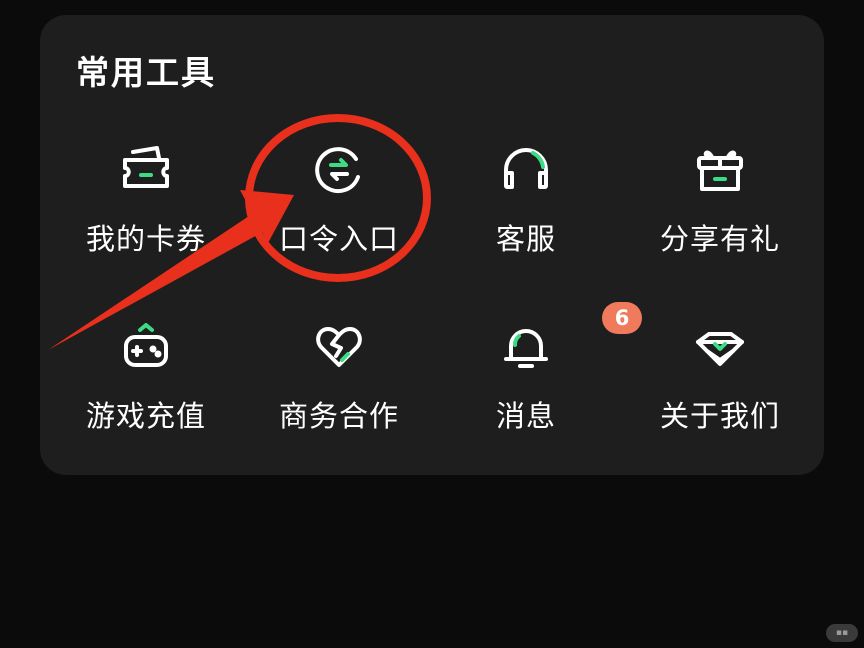 This screenshot has height=648, width=864. What do you see at coordinates (719, 416) in the screenshot?
I see `tool-label: 关于我们` at bounding box center [719, 416].